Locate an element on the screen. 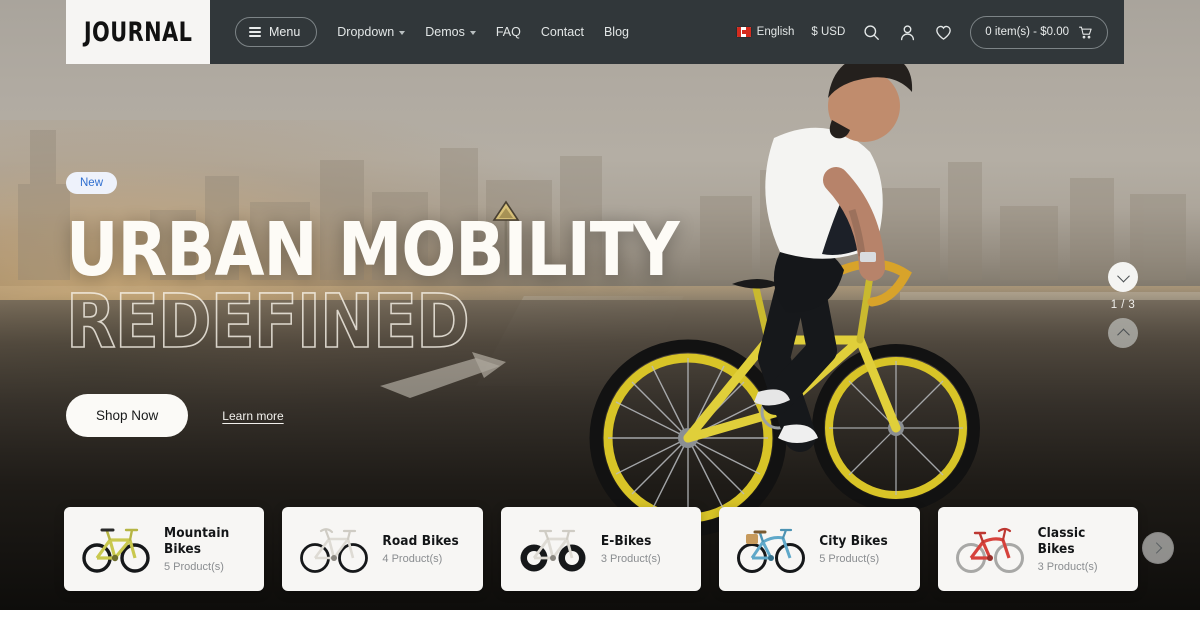 The image size is (1200, 625). header-utilities: English $ USD 0 item(s) - $0.00 is located at coordinates (930, 32).